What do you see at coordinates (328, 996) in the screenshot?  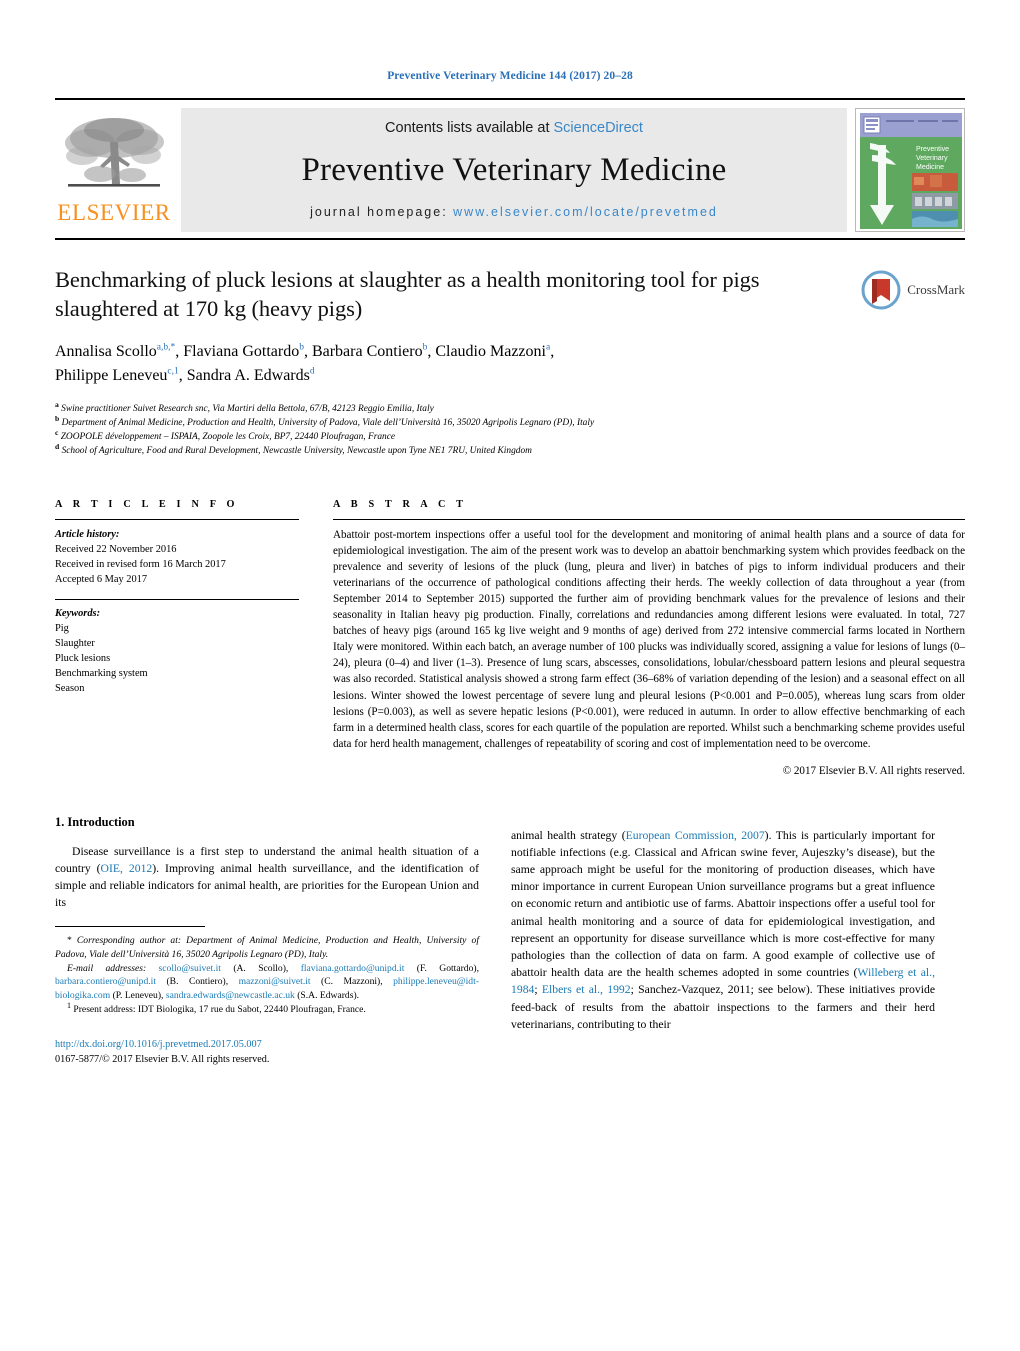 I see `email-owner: (S.A. Edwards).` at bounding box center [328, 996].